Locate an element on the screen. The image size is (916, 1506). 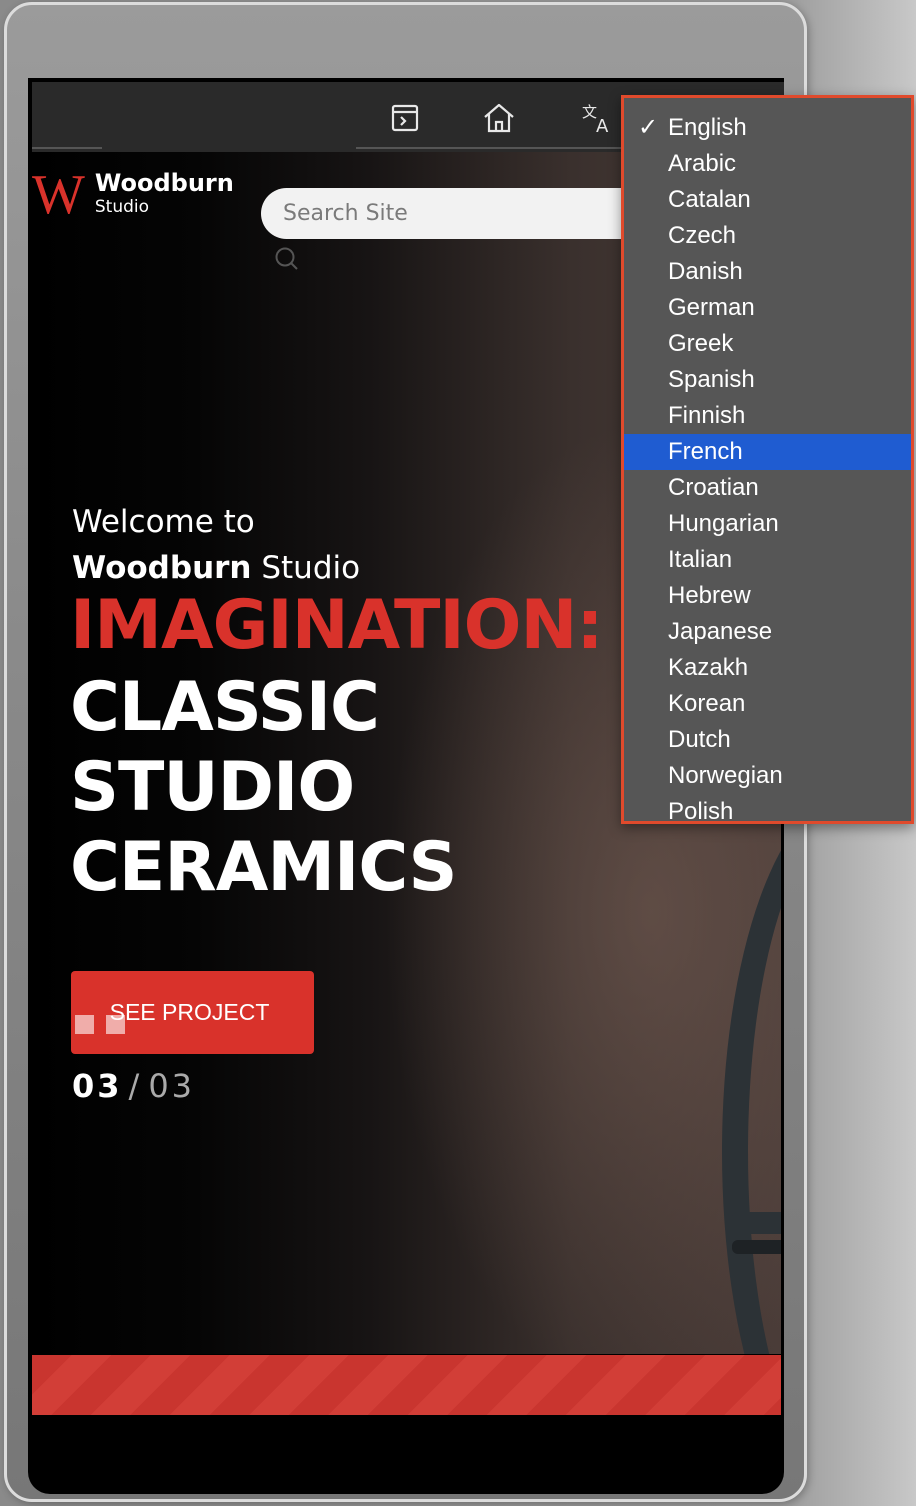
site-logo: W Woodburn Studio is located at coordinates (133, 195).